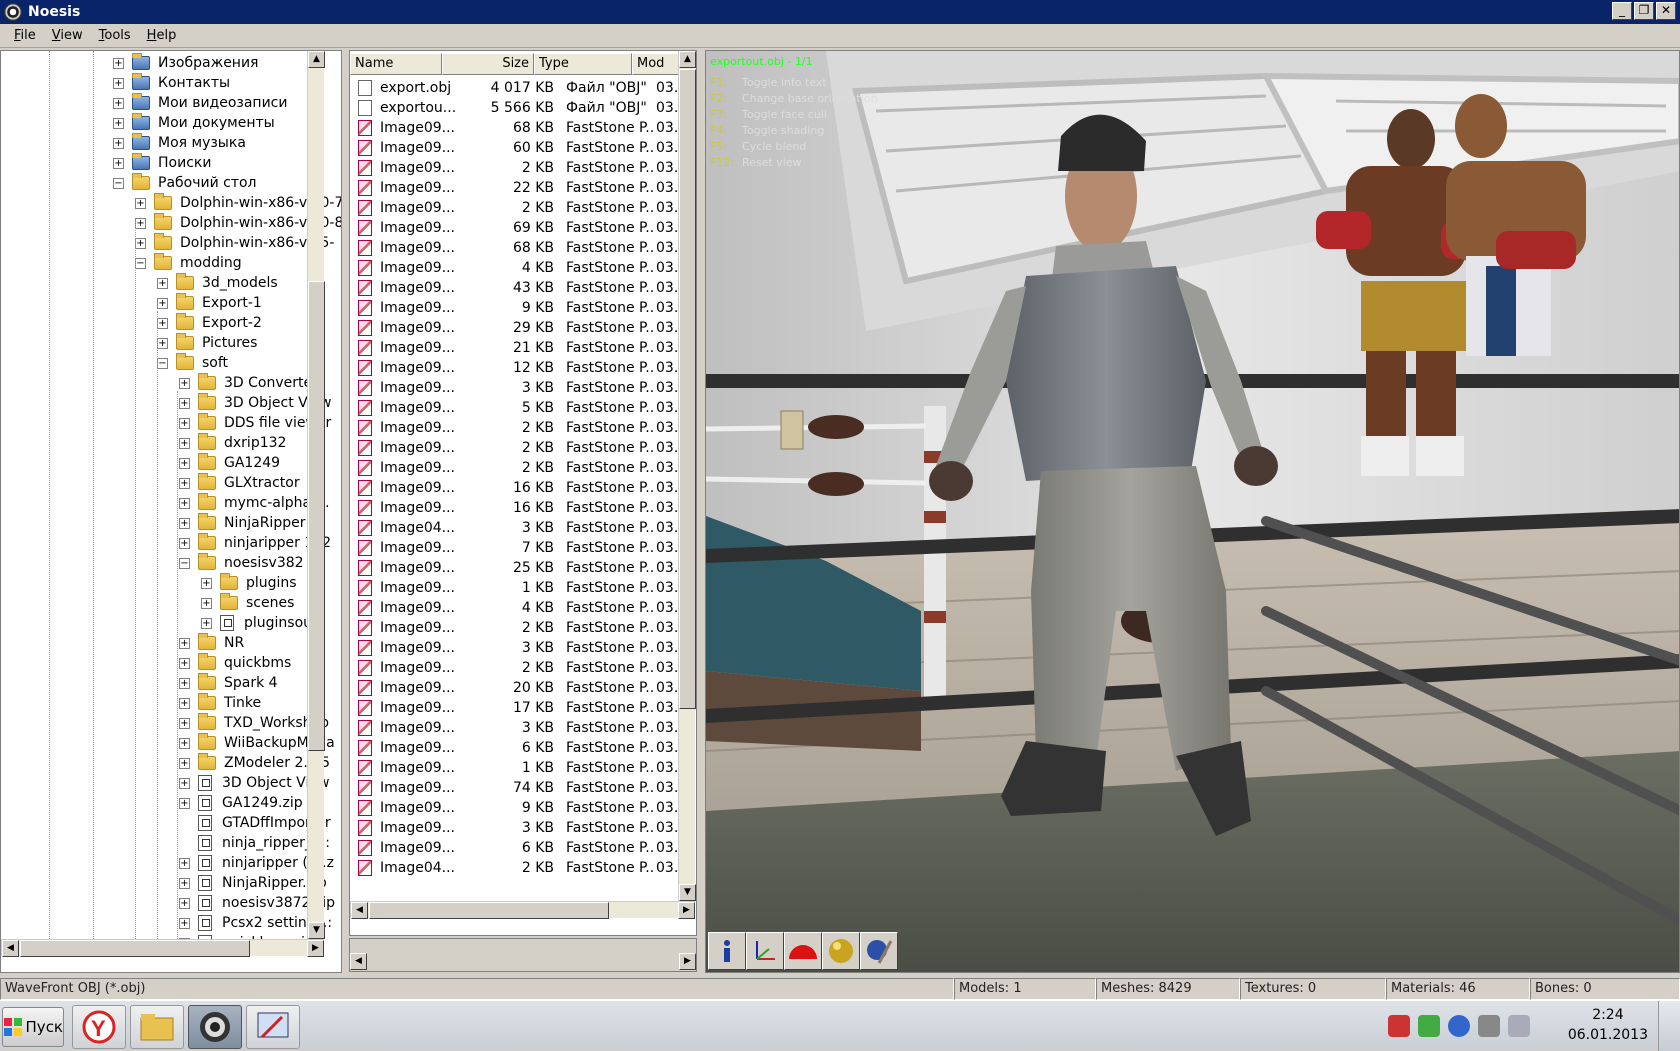 The image size is (1680, 1051). I want to click on scroll-up-icon: ▲, so click(316, 59).